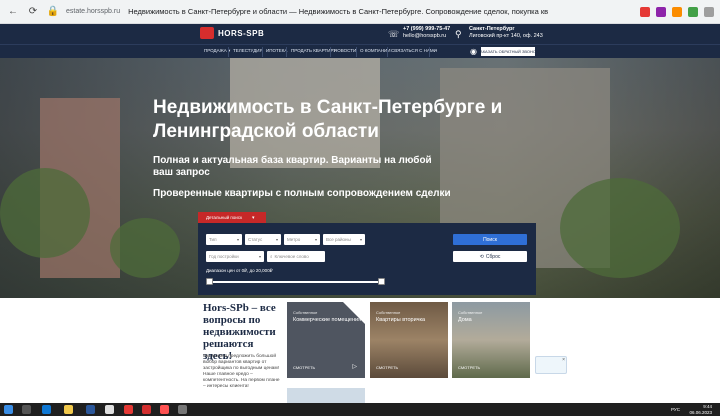 Image resolution: width=720 pixels, height=416 pixels. What do you see at coordinates (490, 239) in the screenshot?
I see `search-button: Поиск` at bounding box center [490, 239].